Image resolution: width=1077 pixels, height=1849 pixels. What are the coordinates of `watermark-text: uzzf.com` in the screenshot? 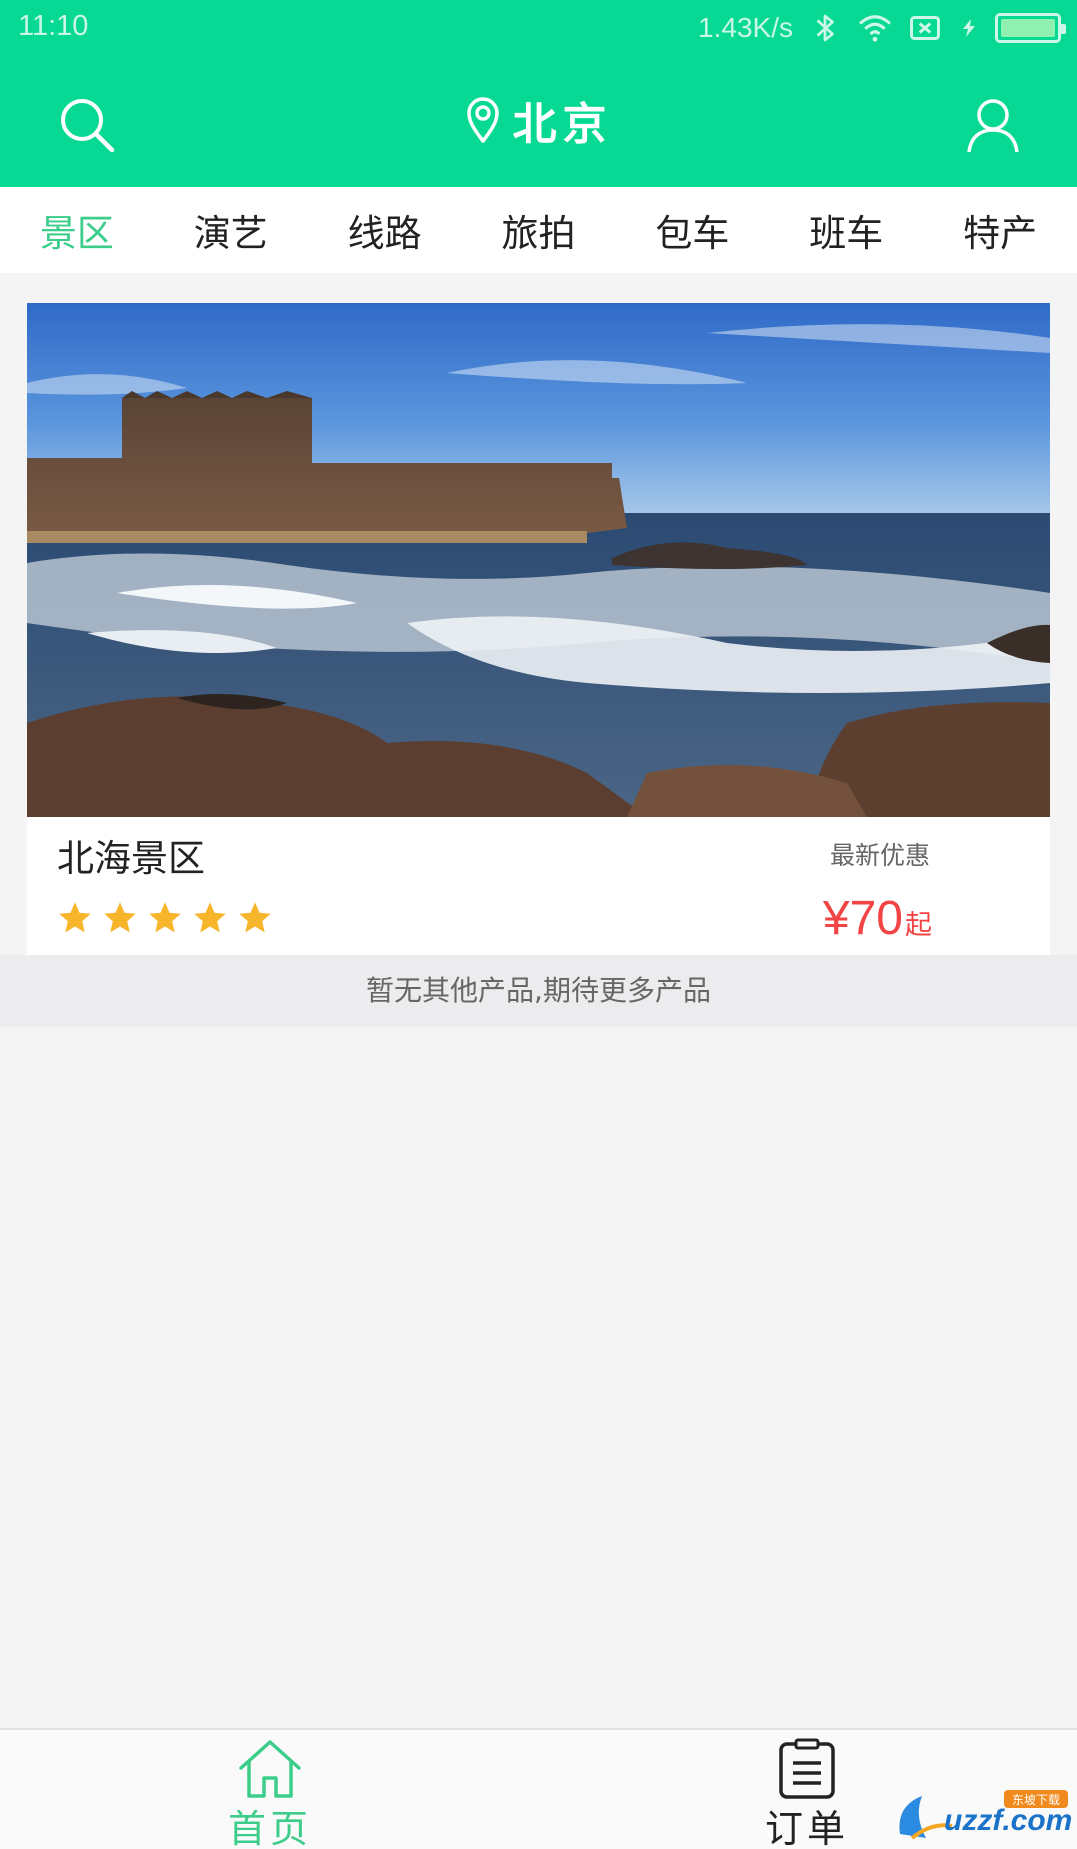 It's located at (1008, 1820).